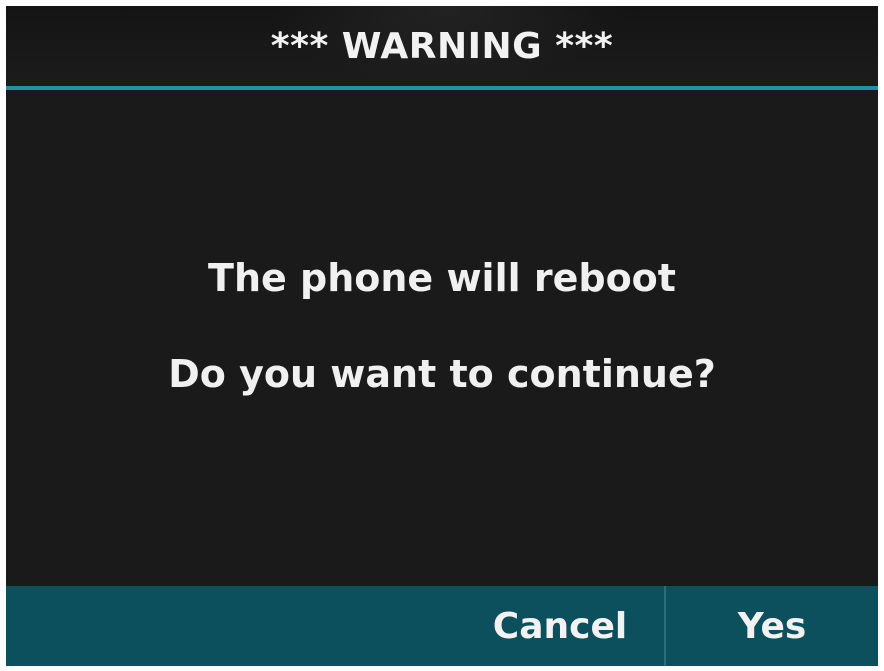 This screenshot has height=671, width=884. What do you see at coordinates (442, 278) in the screenshot?
I see `reboot-message: The phone will reboot` at bounding box center [442, 278].